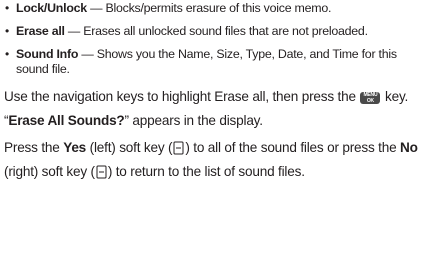  I want to click on option-term: Lock/Unlock, so click(51, 8).